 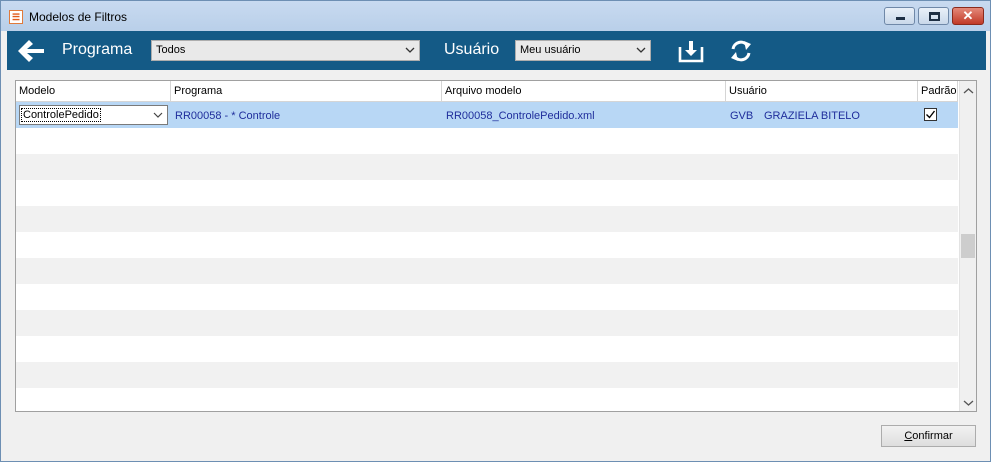 What do you see at coordinates (495, 16) in the screenshot?
I see `title-bar: ☰ Modelos de Filtros ✕` at bounding box center [495, 16].